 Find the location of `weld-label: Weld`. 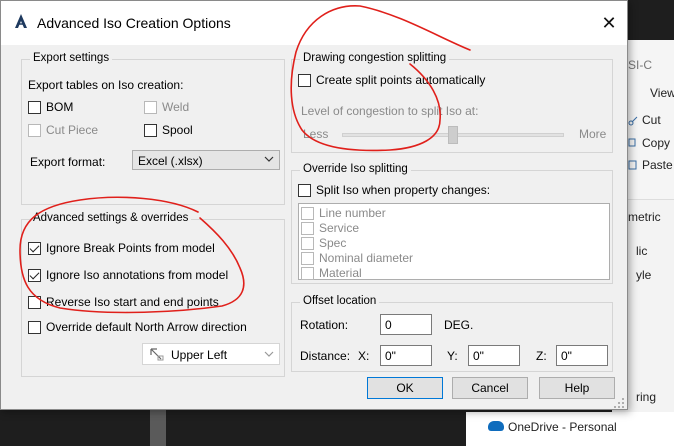

weld-label: Weld is located at coordinates (176, 107).